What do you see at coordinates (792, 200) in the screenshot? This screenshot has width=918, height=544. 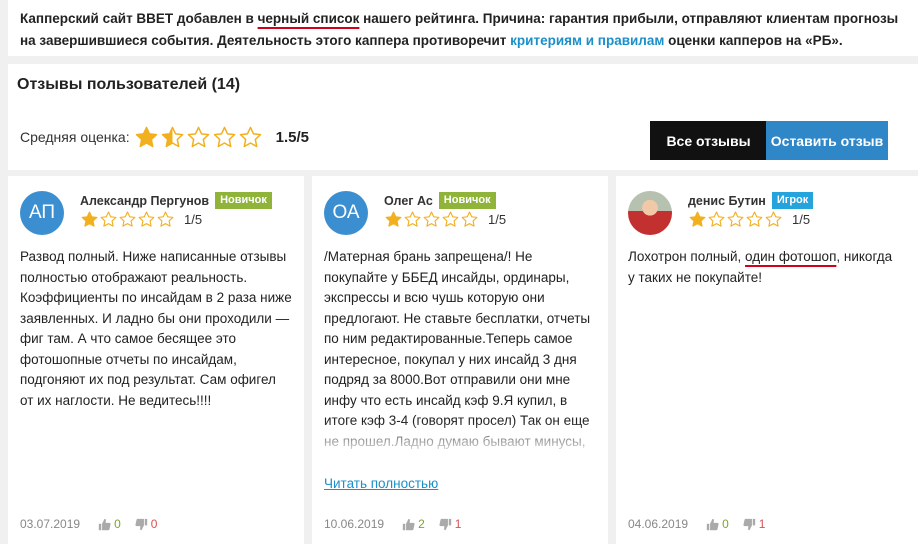 I see `user-level-badge: Игрок` at bounding box center [792, 200].